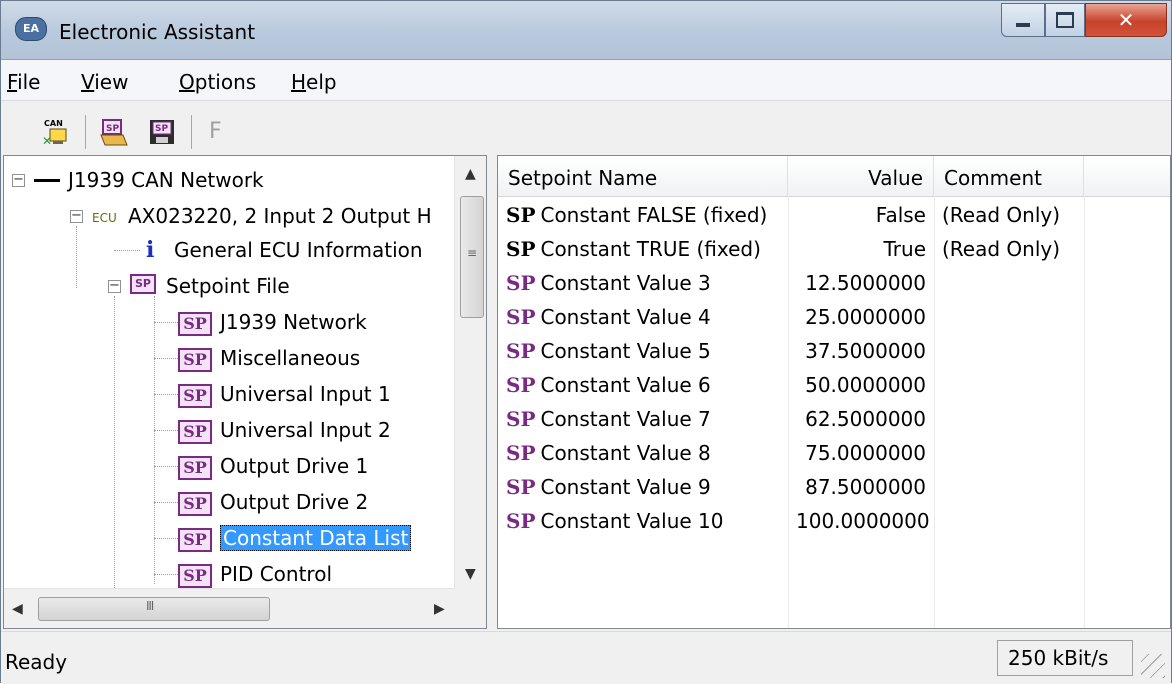 Image resolution: width=1172 pixels, height=684 pixels. What do you see at coordinates (470, 372) in the screenshot?
I see `tree-vertical-scrollbar: ▲ ≡ ▼` at bounding box center [470, 372].